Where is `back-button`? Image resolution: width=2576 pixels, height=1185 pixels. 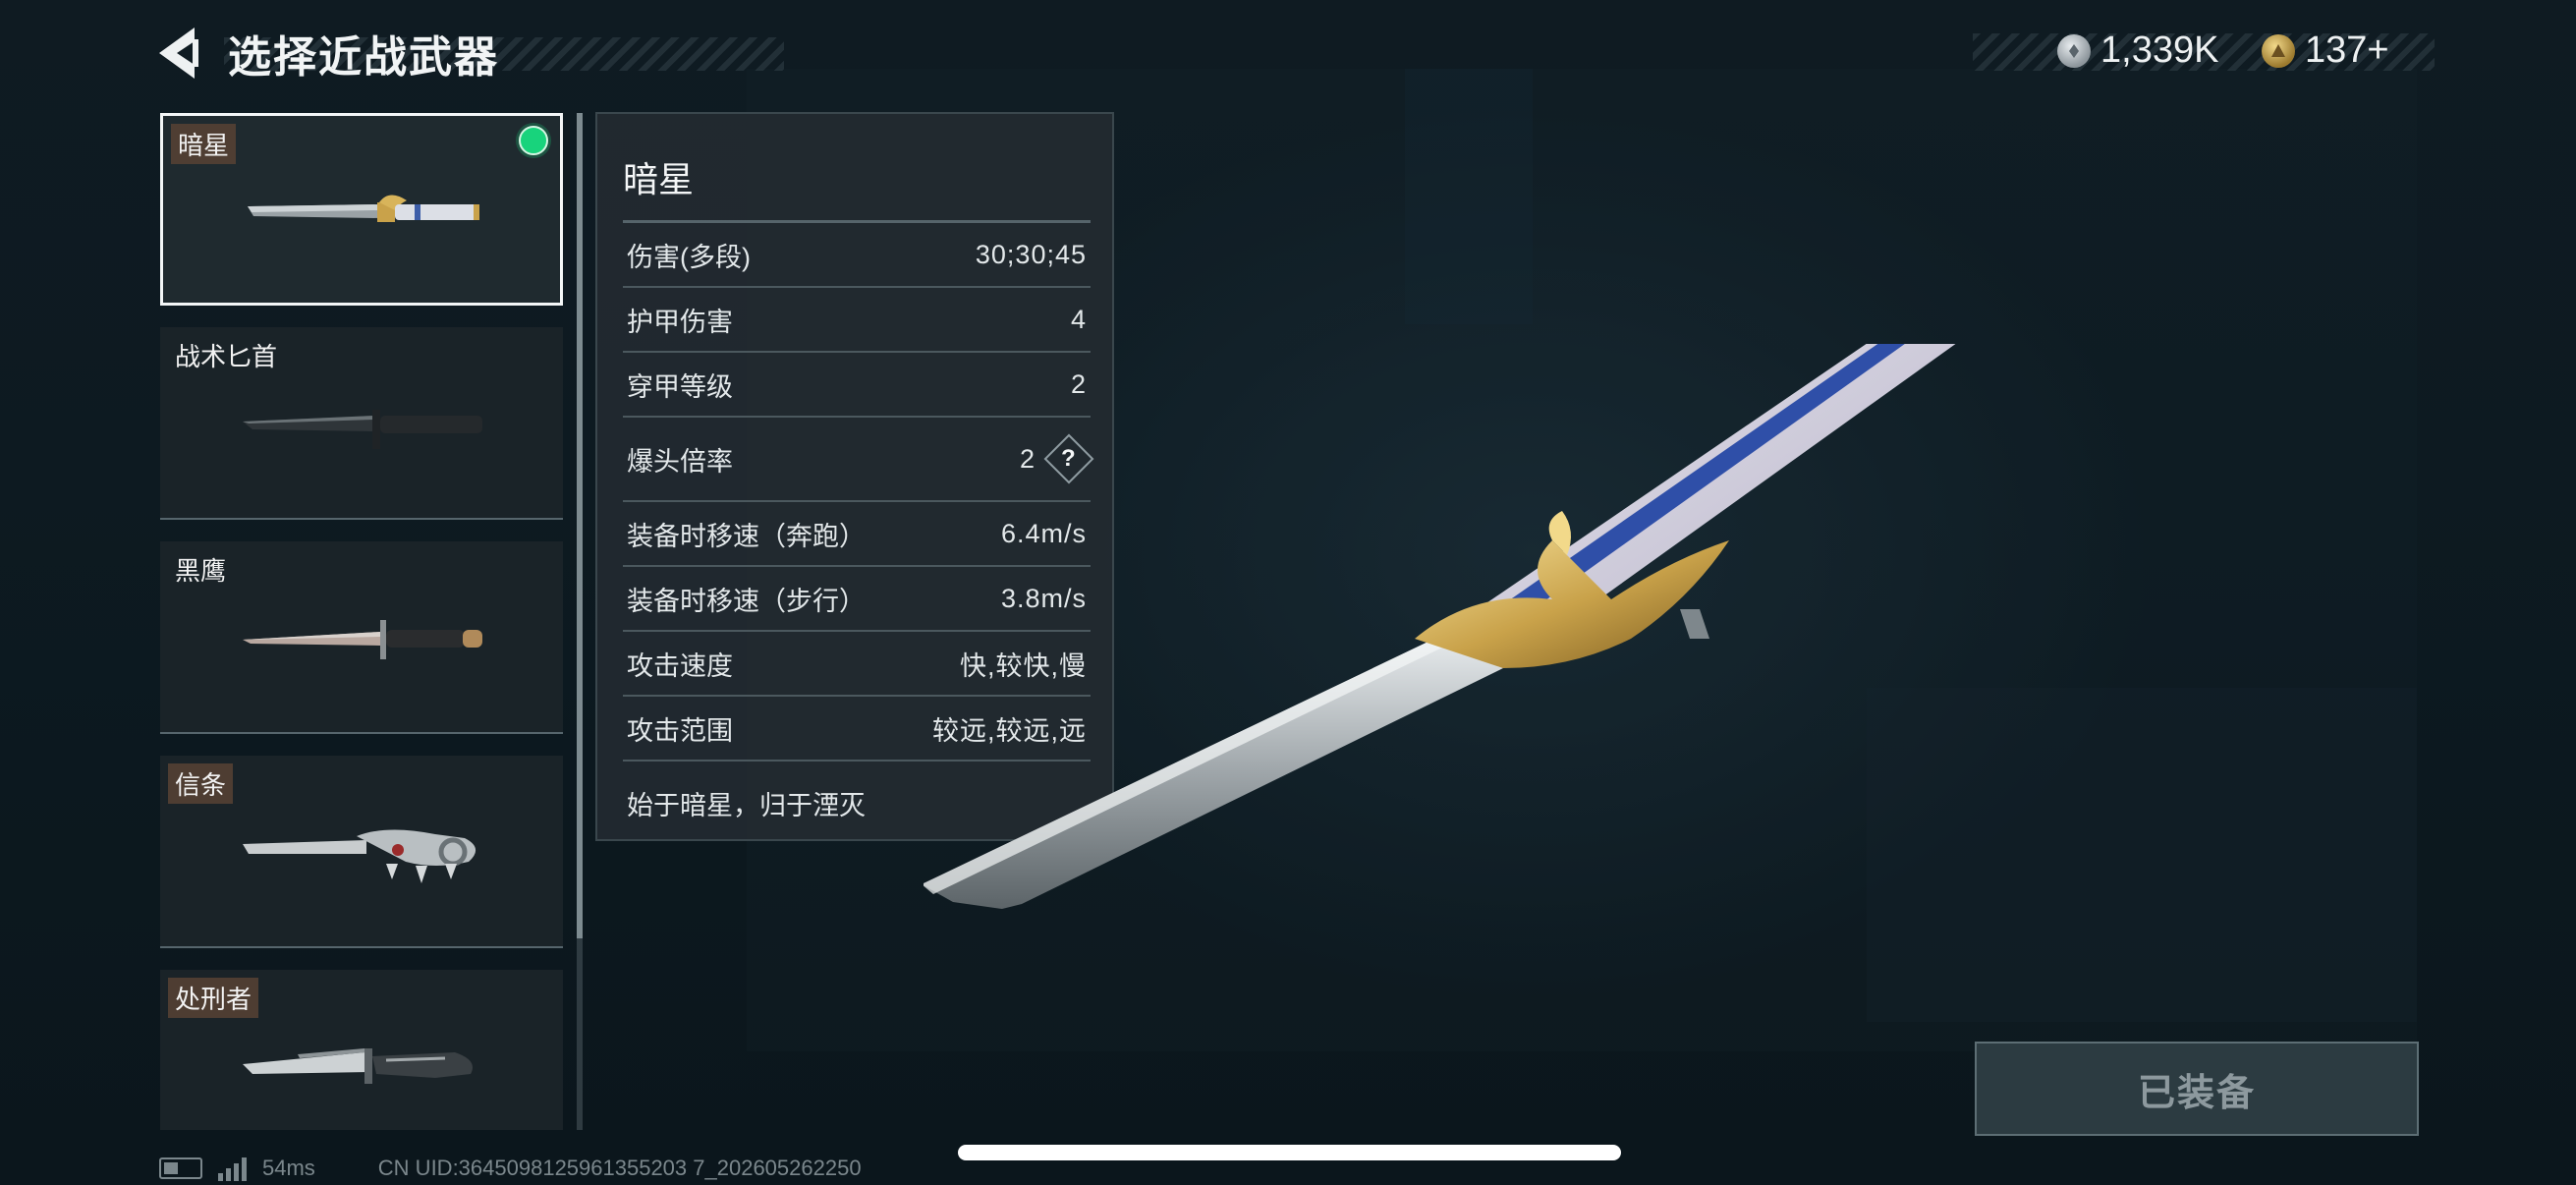 back-button is located at coordinates (179, 54).